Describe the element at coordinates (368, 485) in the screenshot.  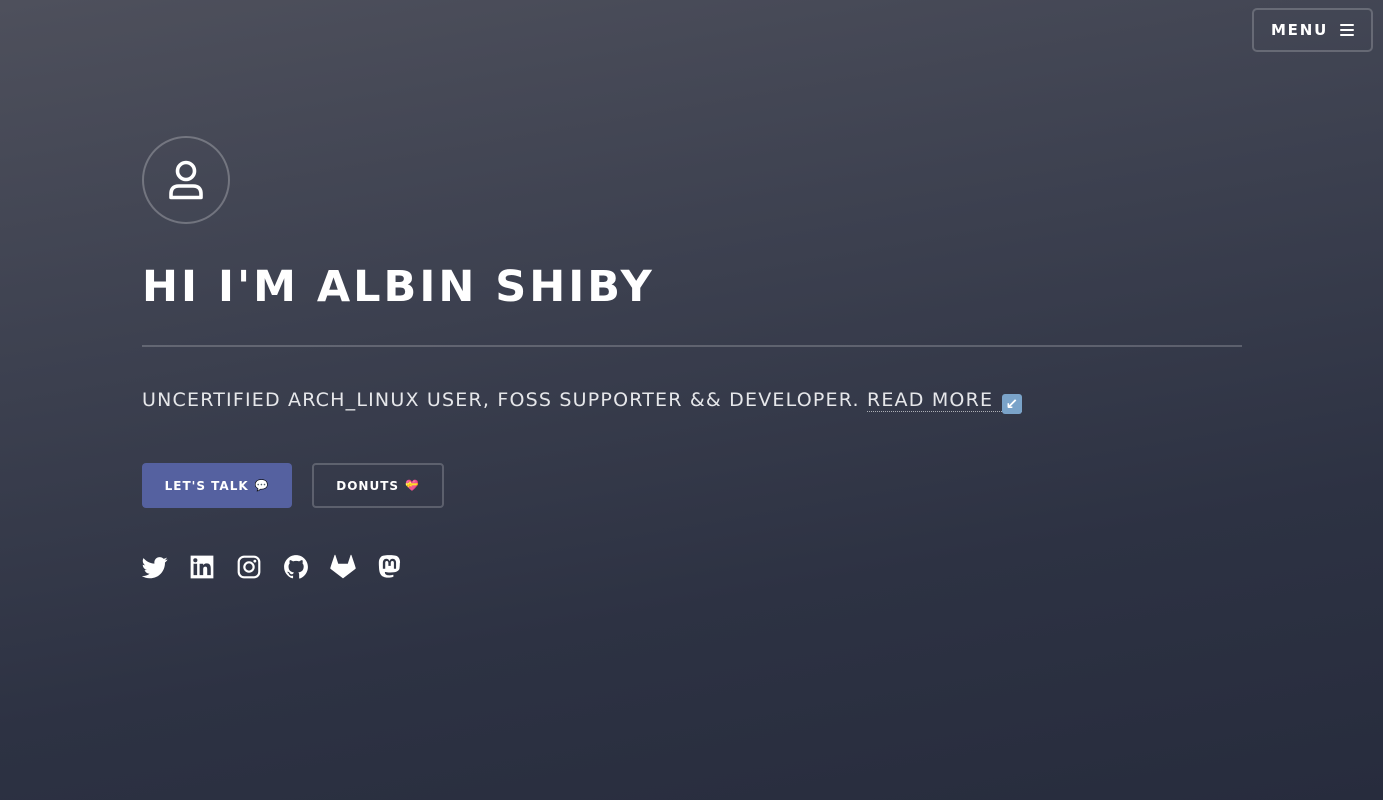
I see `donuts-label: DONUTS` at that location.